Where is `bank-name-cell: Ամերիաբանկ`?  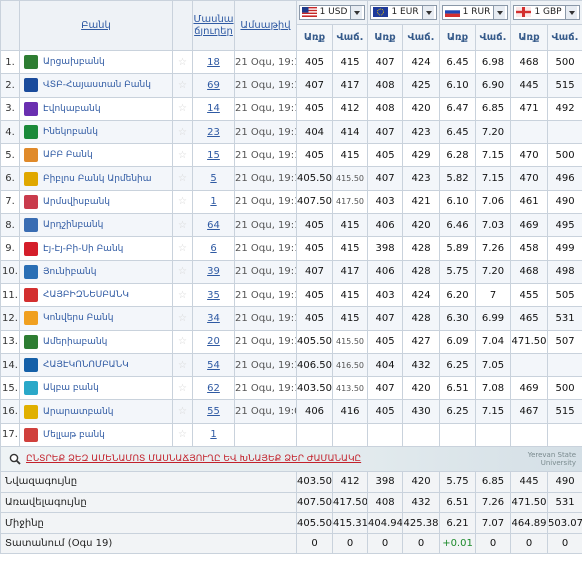
bank-name-cell: Ամերիաբանկ is located at coordinates (96, 341).